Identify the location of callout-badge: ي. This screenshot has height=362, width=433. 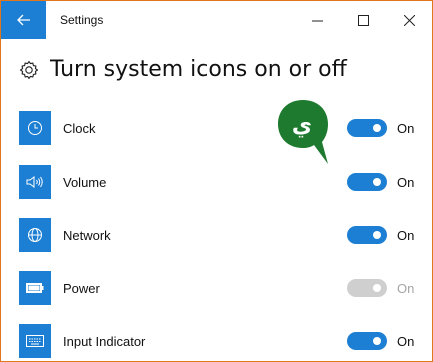
(303, 132).